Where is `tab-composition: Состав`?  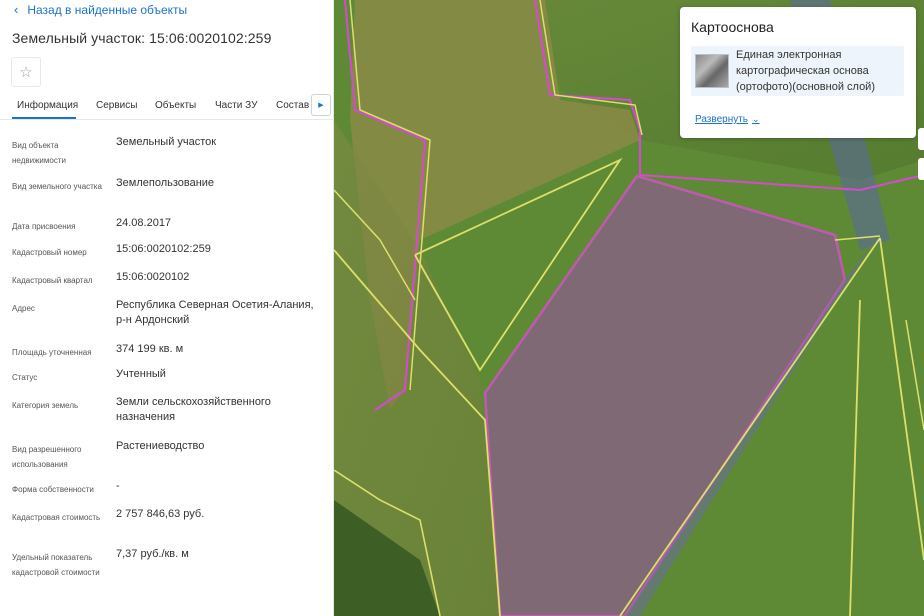
tab-composition: Состав is located at coordinates (292, 105).